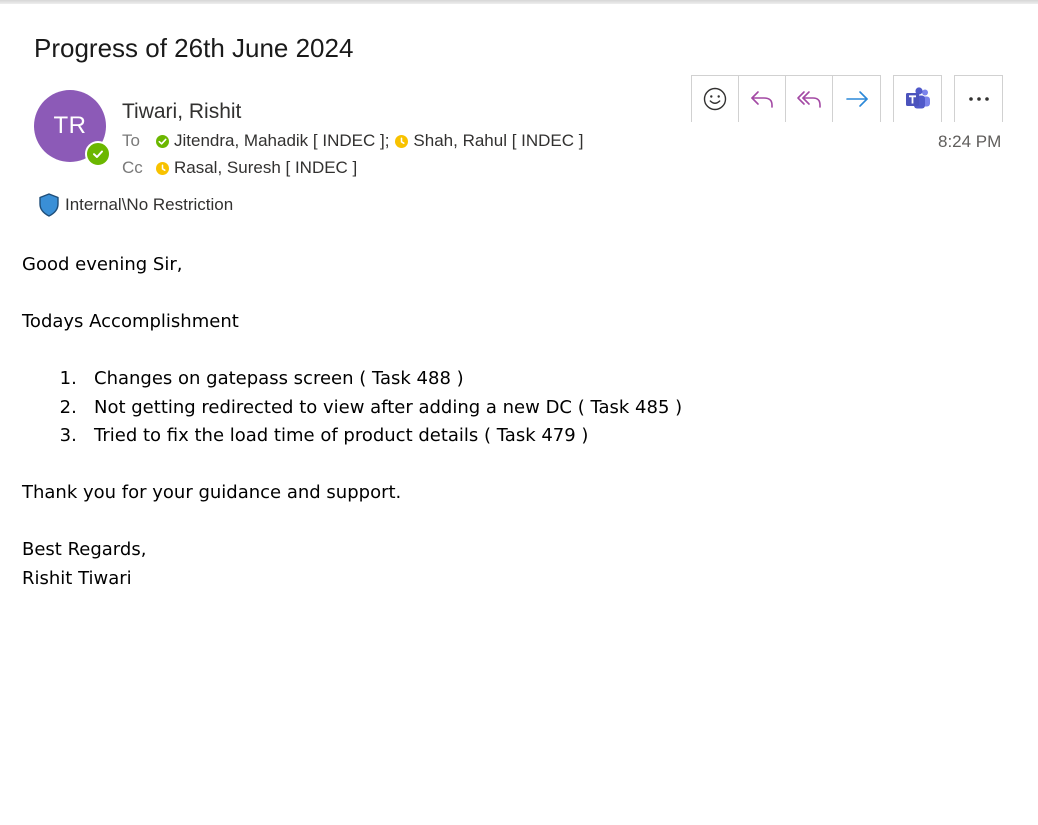  What do you see at coordinates (130, 321) in the screenshot?
I see `section-title: Todays Accomplishment` at bounding box center [130, 321].